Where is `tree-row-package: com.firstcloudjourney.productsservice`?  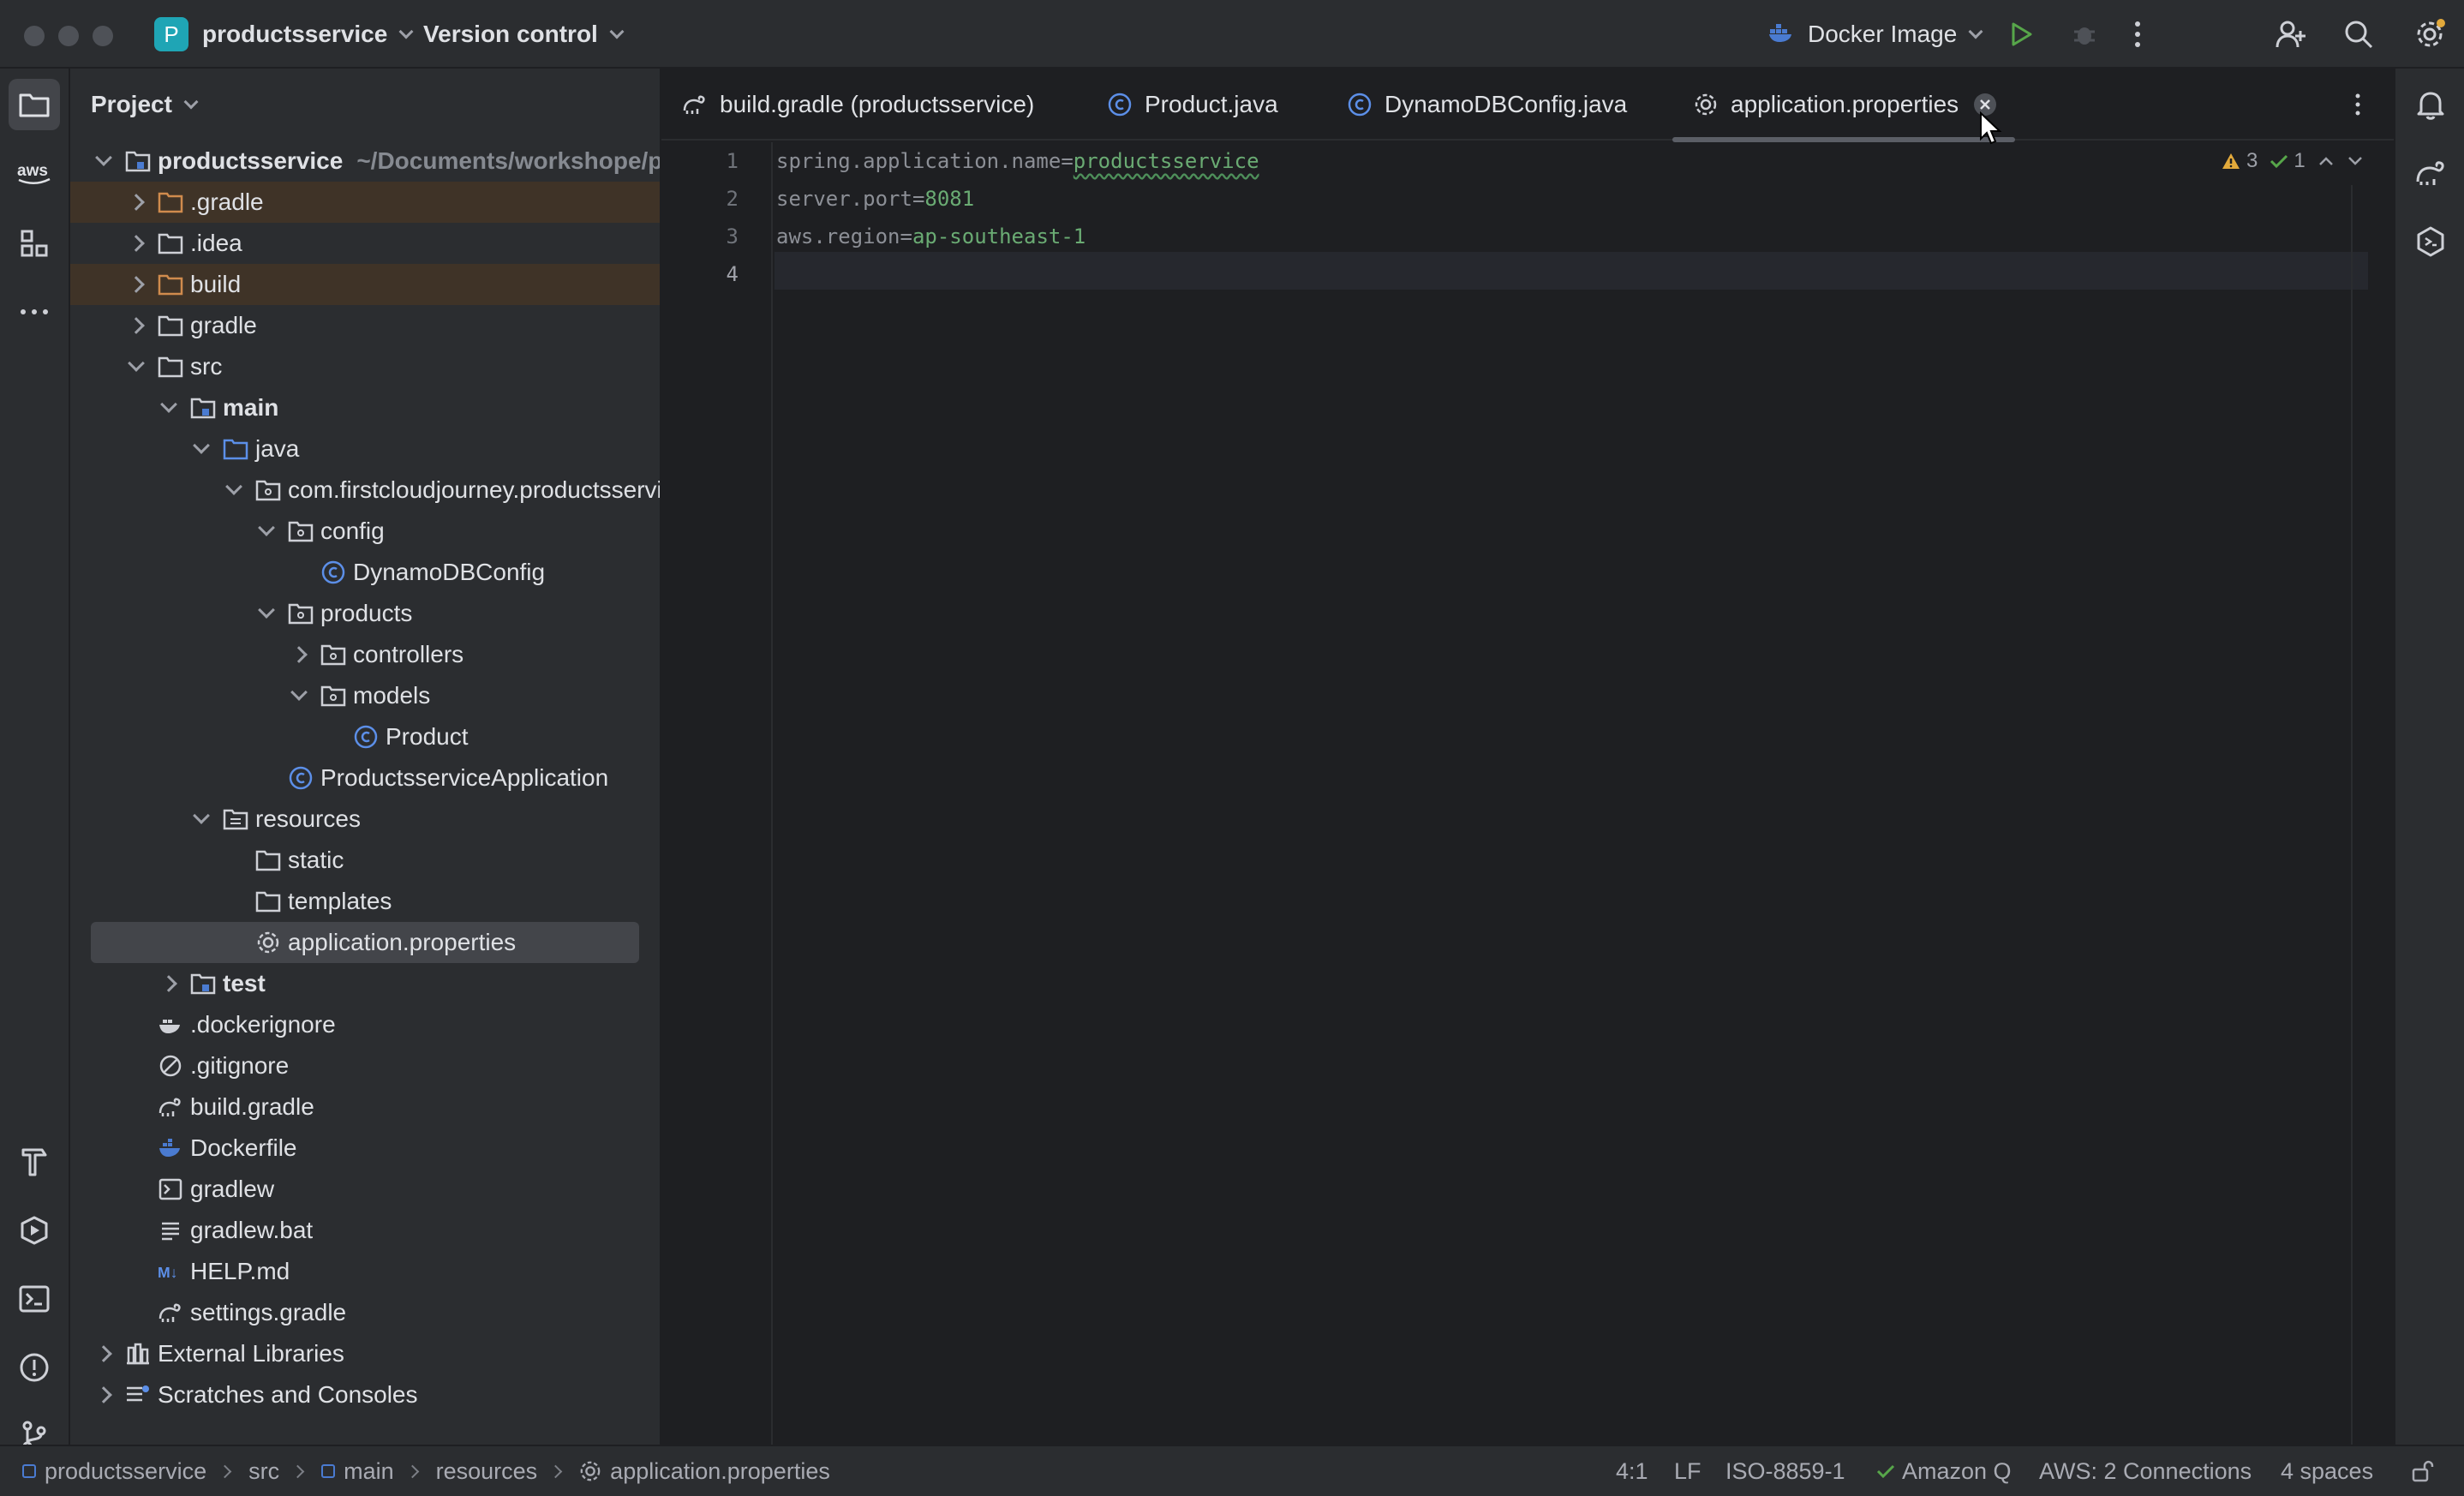
tree-row-package: com.firstcloudjourney.productsservice is located at coordinates (365, 490).